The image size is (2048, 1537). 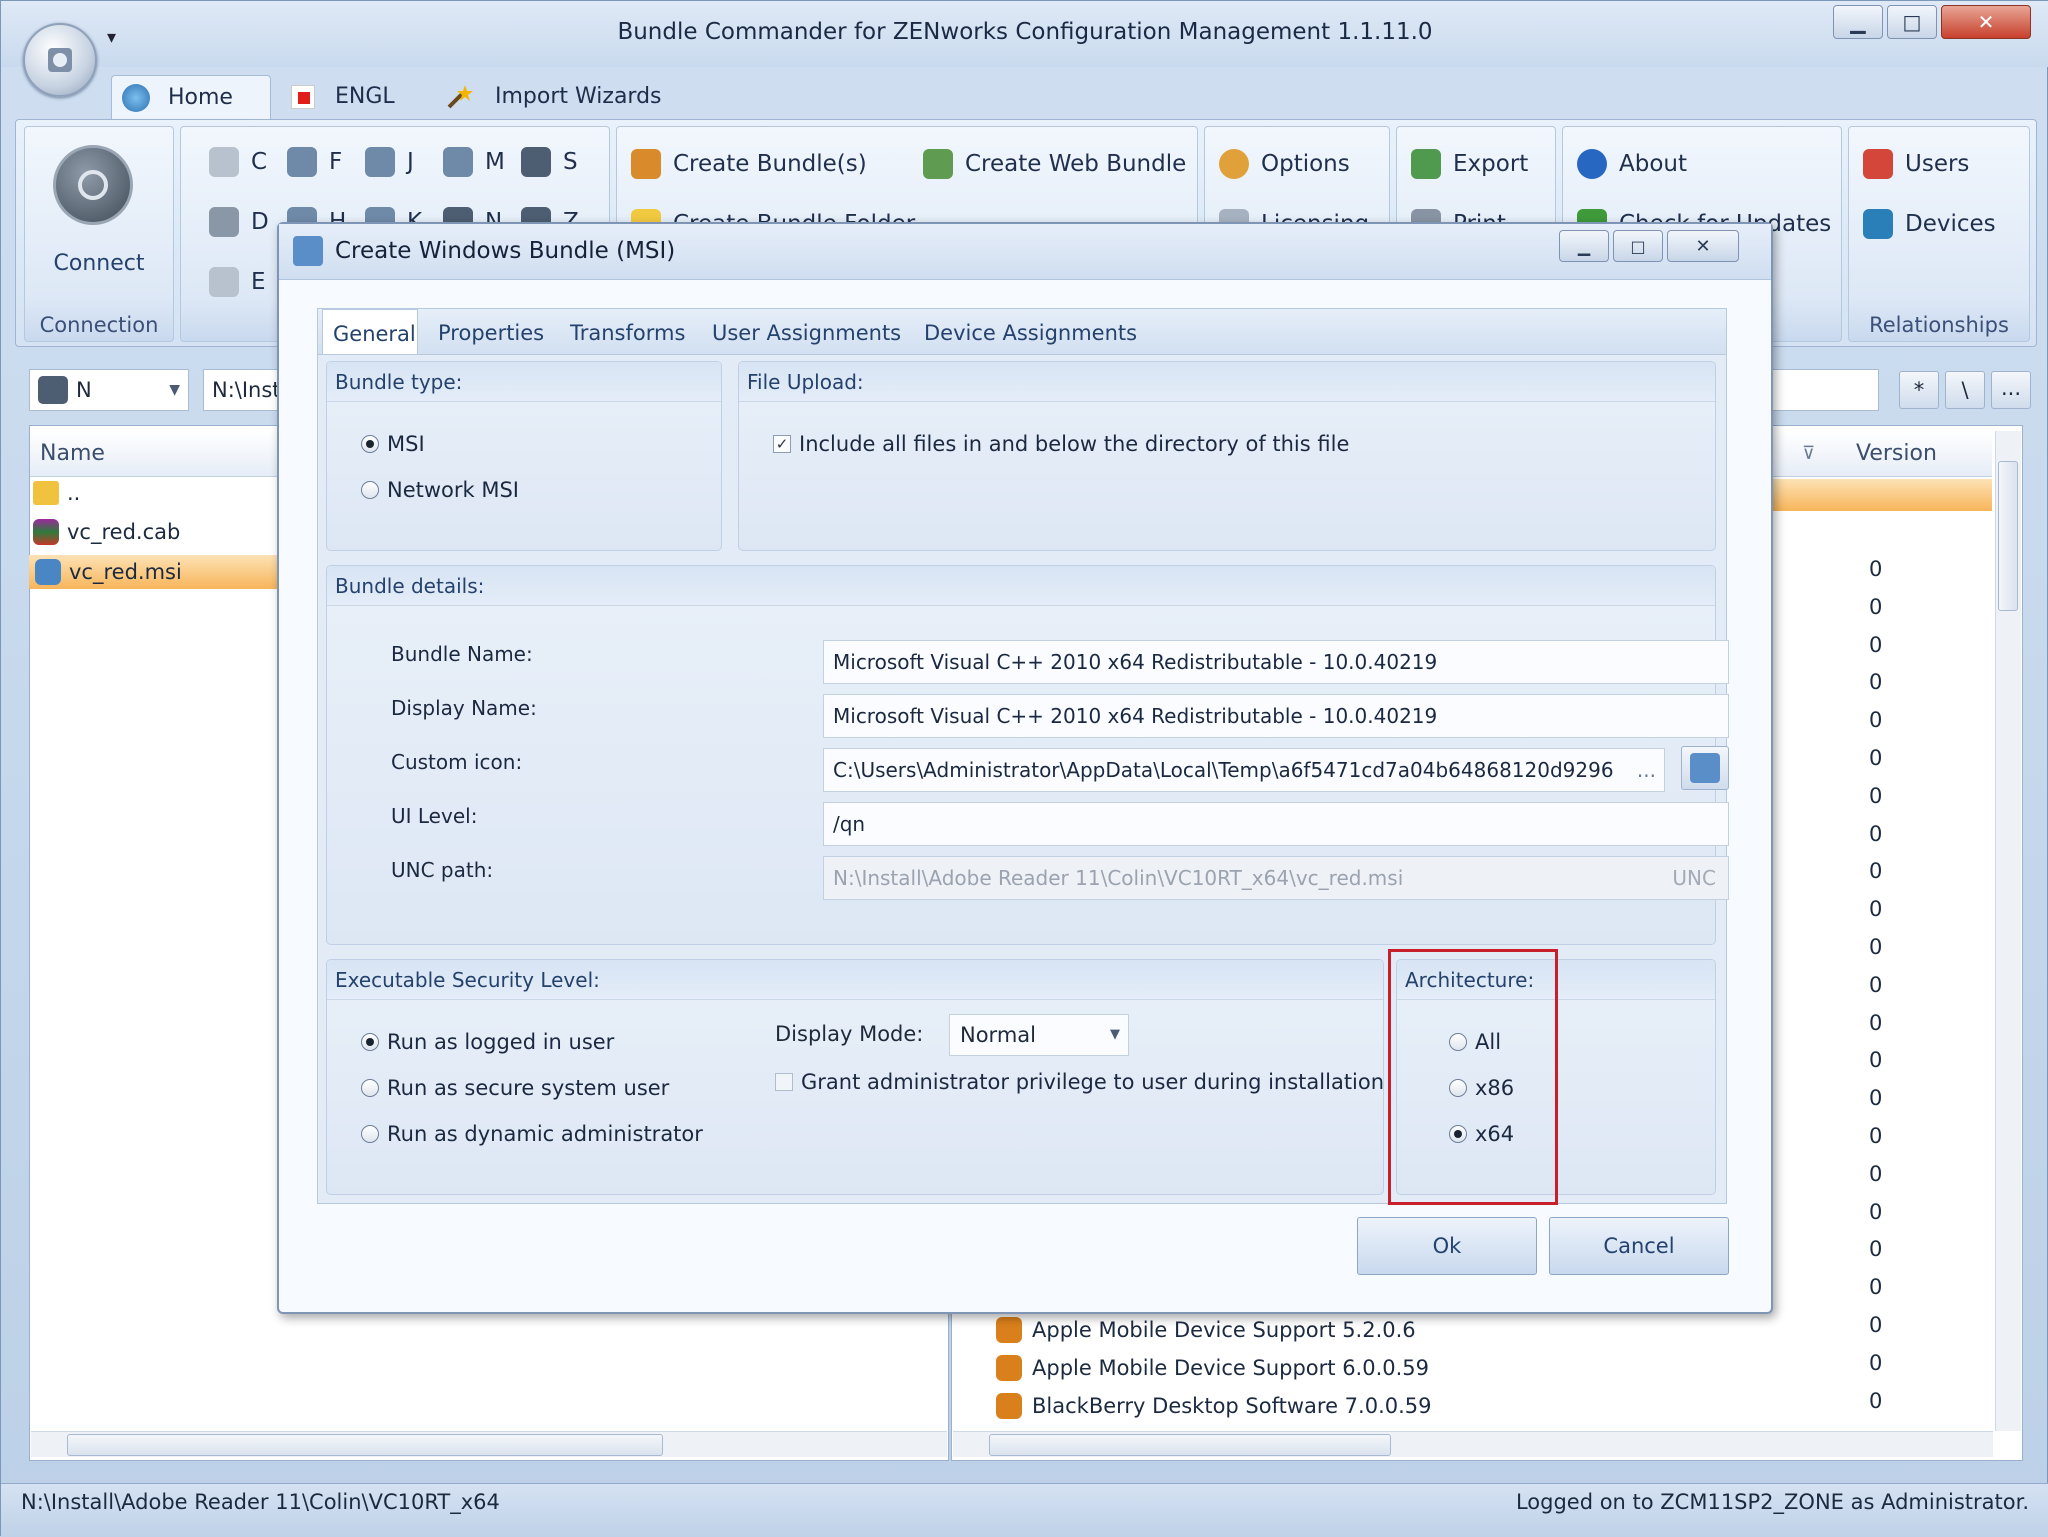 What do you see at coordinates (549, 162) in the screenshot?
I see `drive-s: S` at bounding box center [549, 162].